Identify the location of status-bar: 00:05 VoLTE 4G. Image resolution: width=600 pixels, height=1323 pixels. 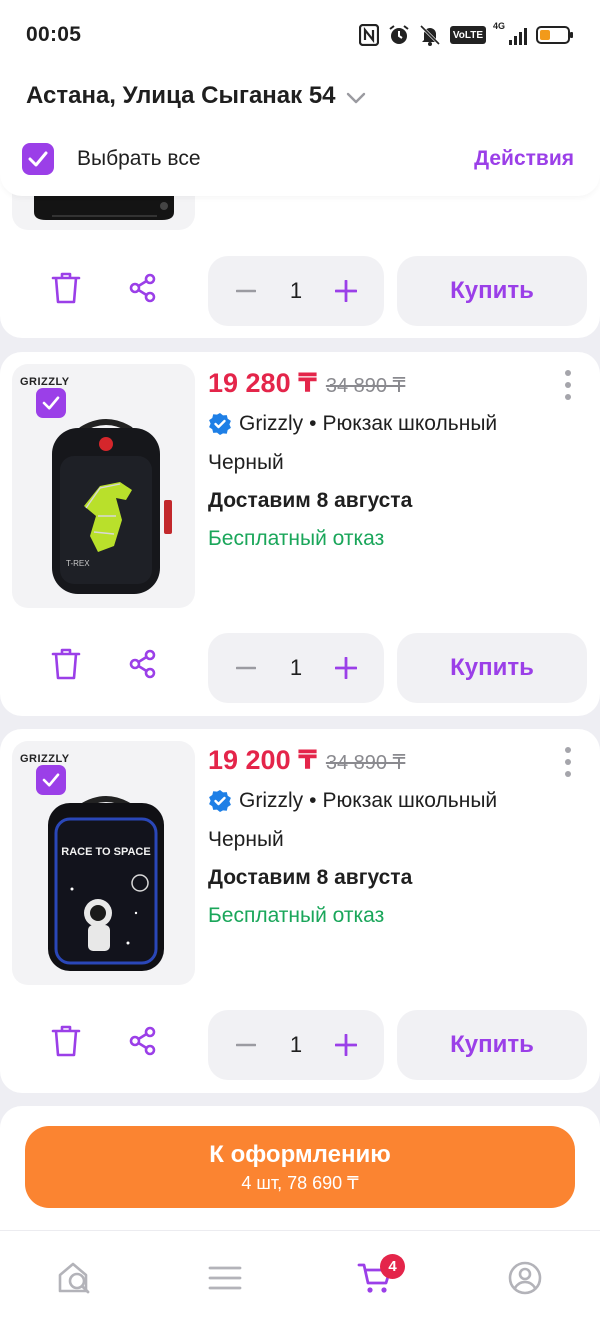
(300, 35).